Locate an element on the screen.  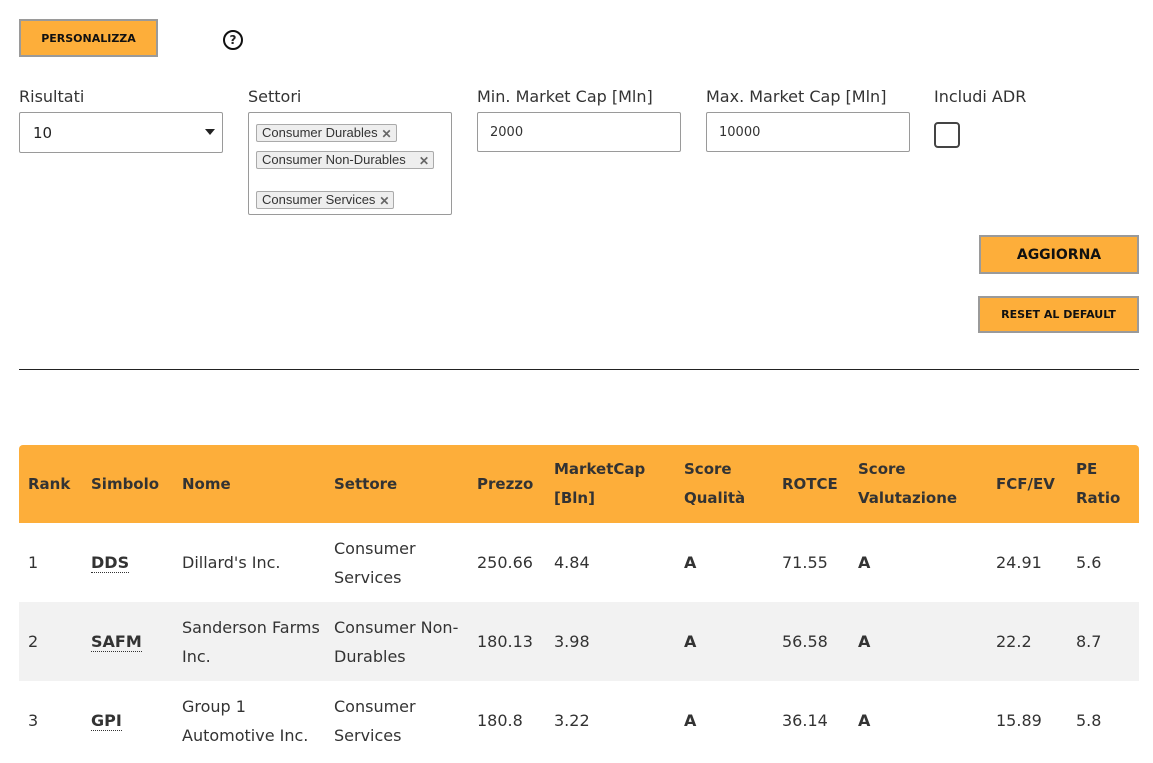
cell-prezzo: 180.13 is located at coordinates (506, 641).